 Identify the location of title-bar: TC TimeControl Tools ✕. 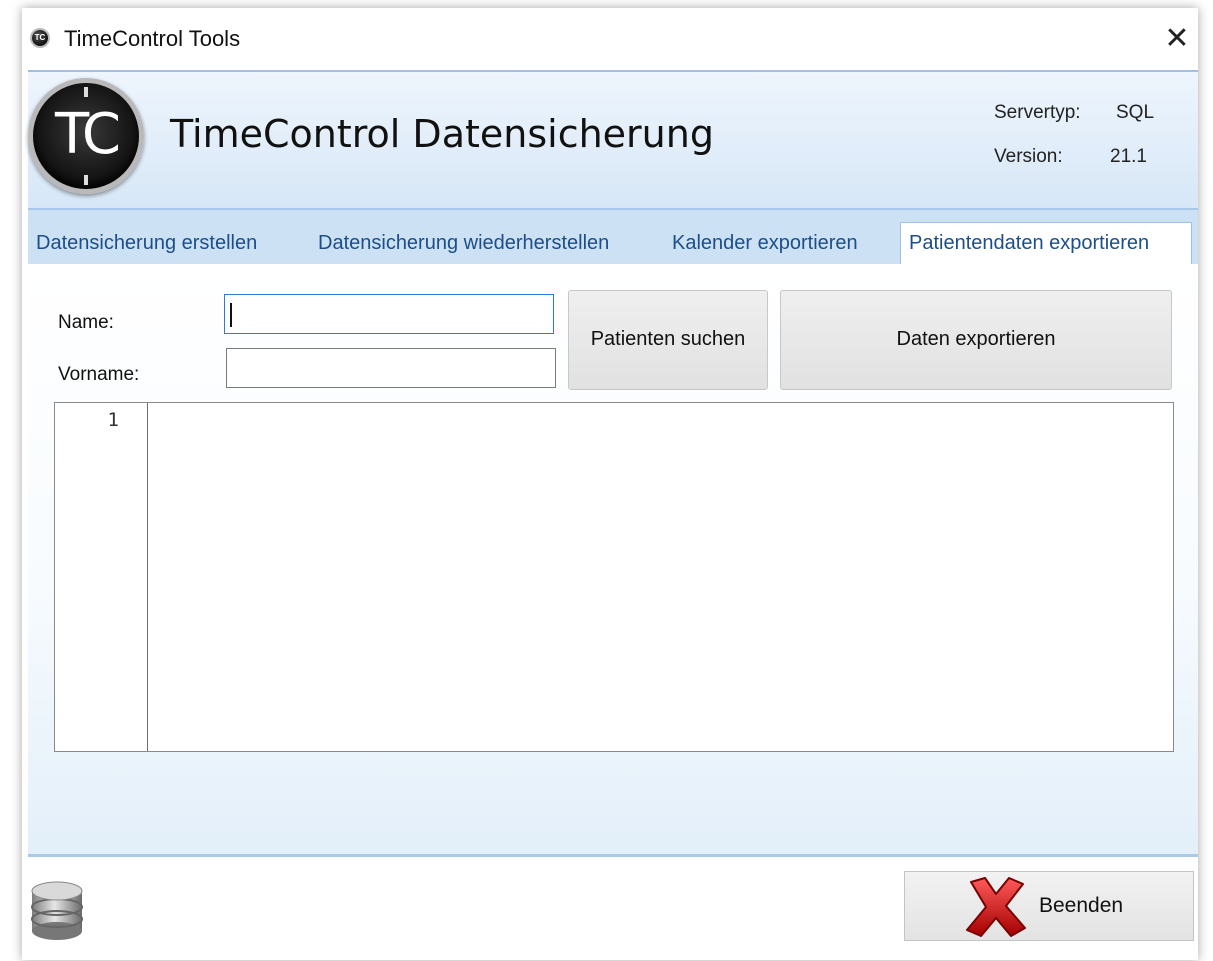
(610, 39).